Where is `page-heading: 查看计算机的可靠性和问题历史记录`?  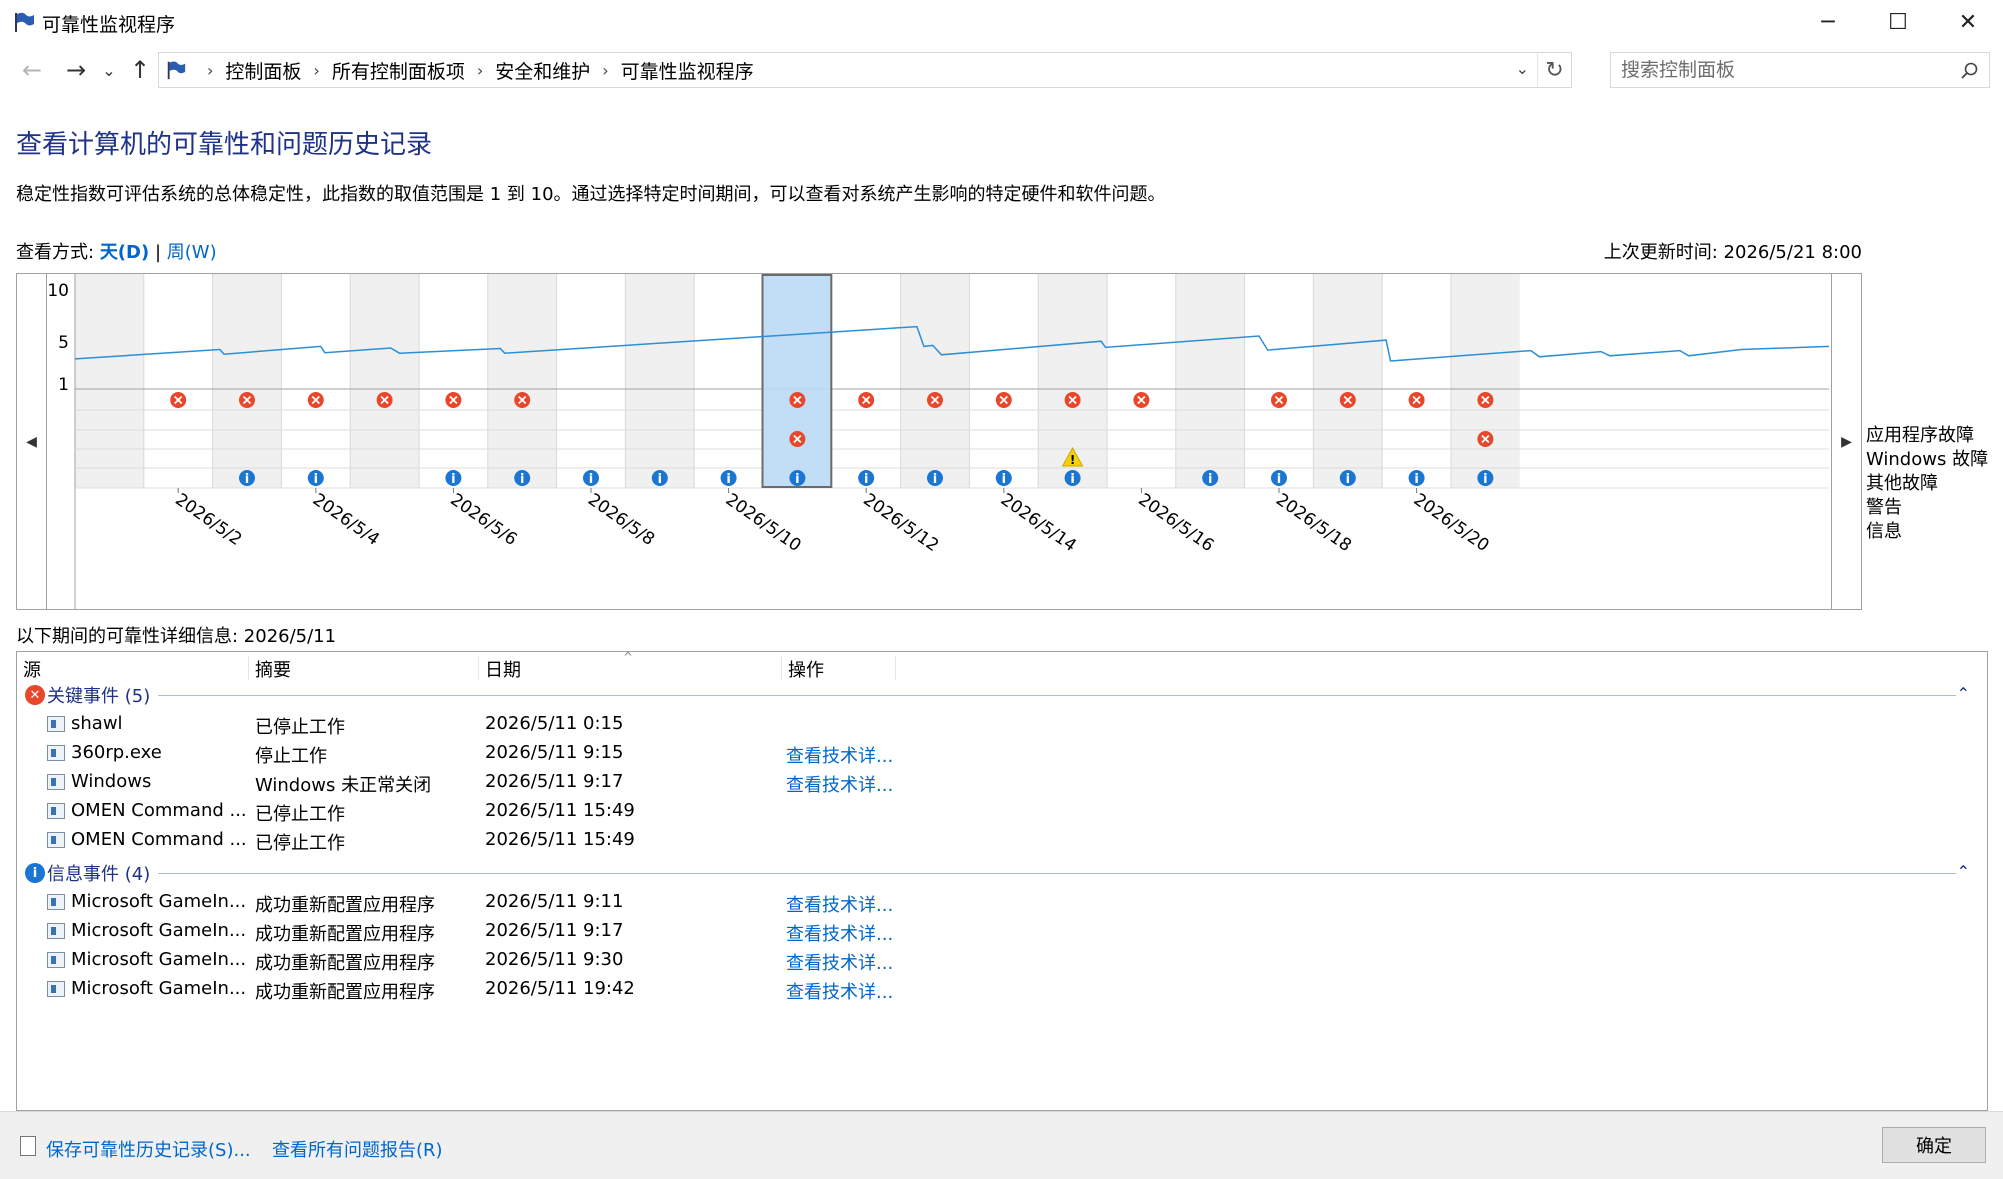 page-heading: 查看计算机的可靠性和问题历史记录 is located at coordinates (224, 145).